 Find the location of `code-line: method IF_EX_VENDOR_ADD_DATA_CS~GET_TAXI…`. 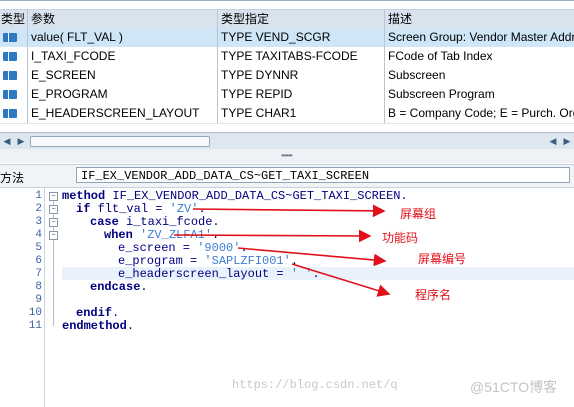

code-line: method IF_EX_VENDOR_ADD_DATA_CS~GET_TAXI… is located at coordinates (235, 196).